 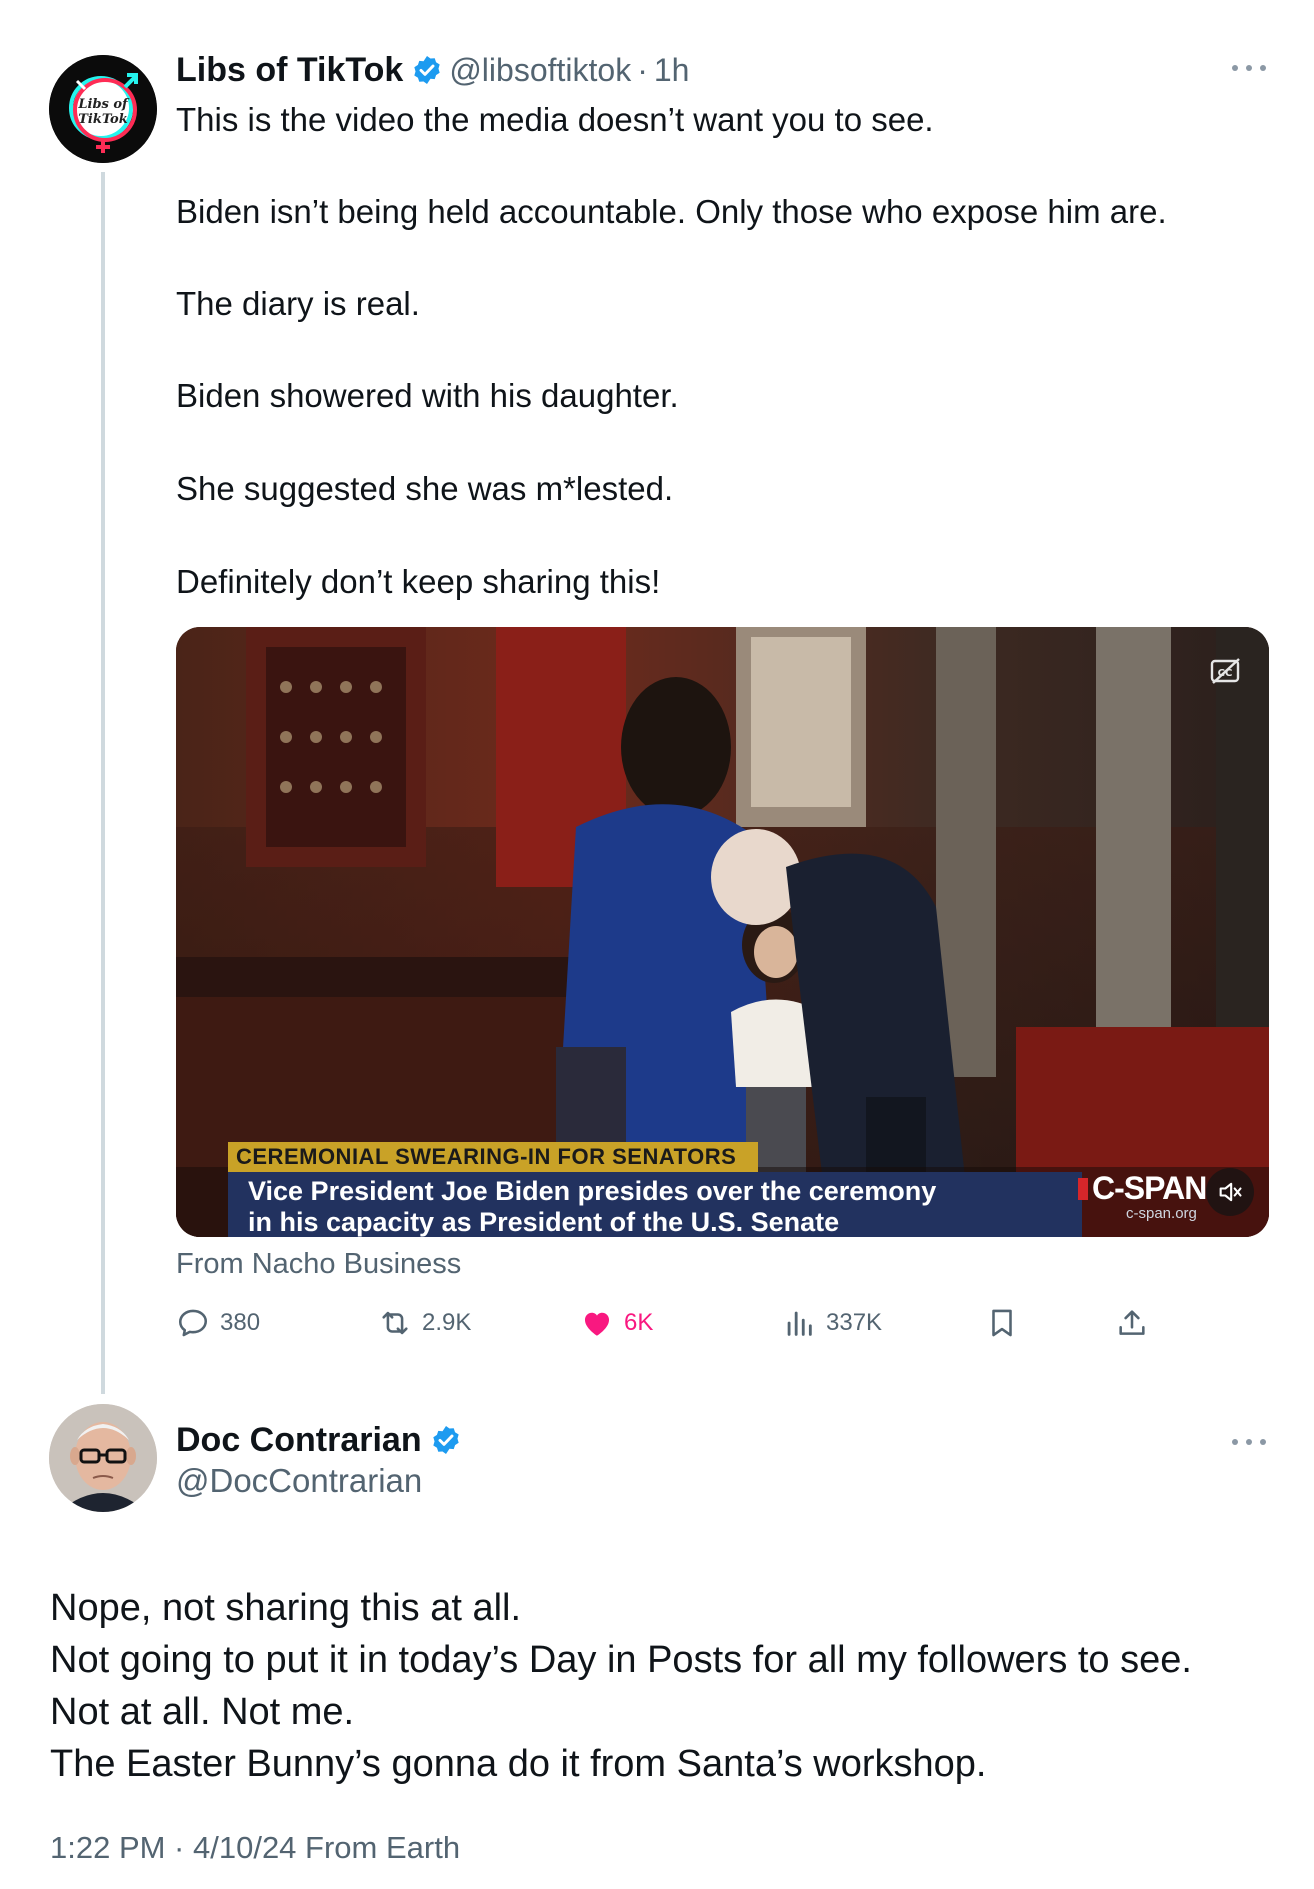 What do you see at coordinates (854, 1322) in the screenshot?
I see `view-count: 337K` at bounding box center [854, 1322].